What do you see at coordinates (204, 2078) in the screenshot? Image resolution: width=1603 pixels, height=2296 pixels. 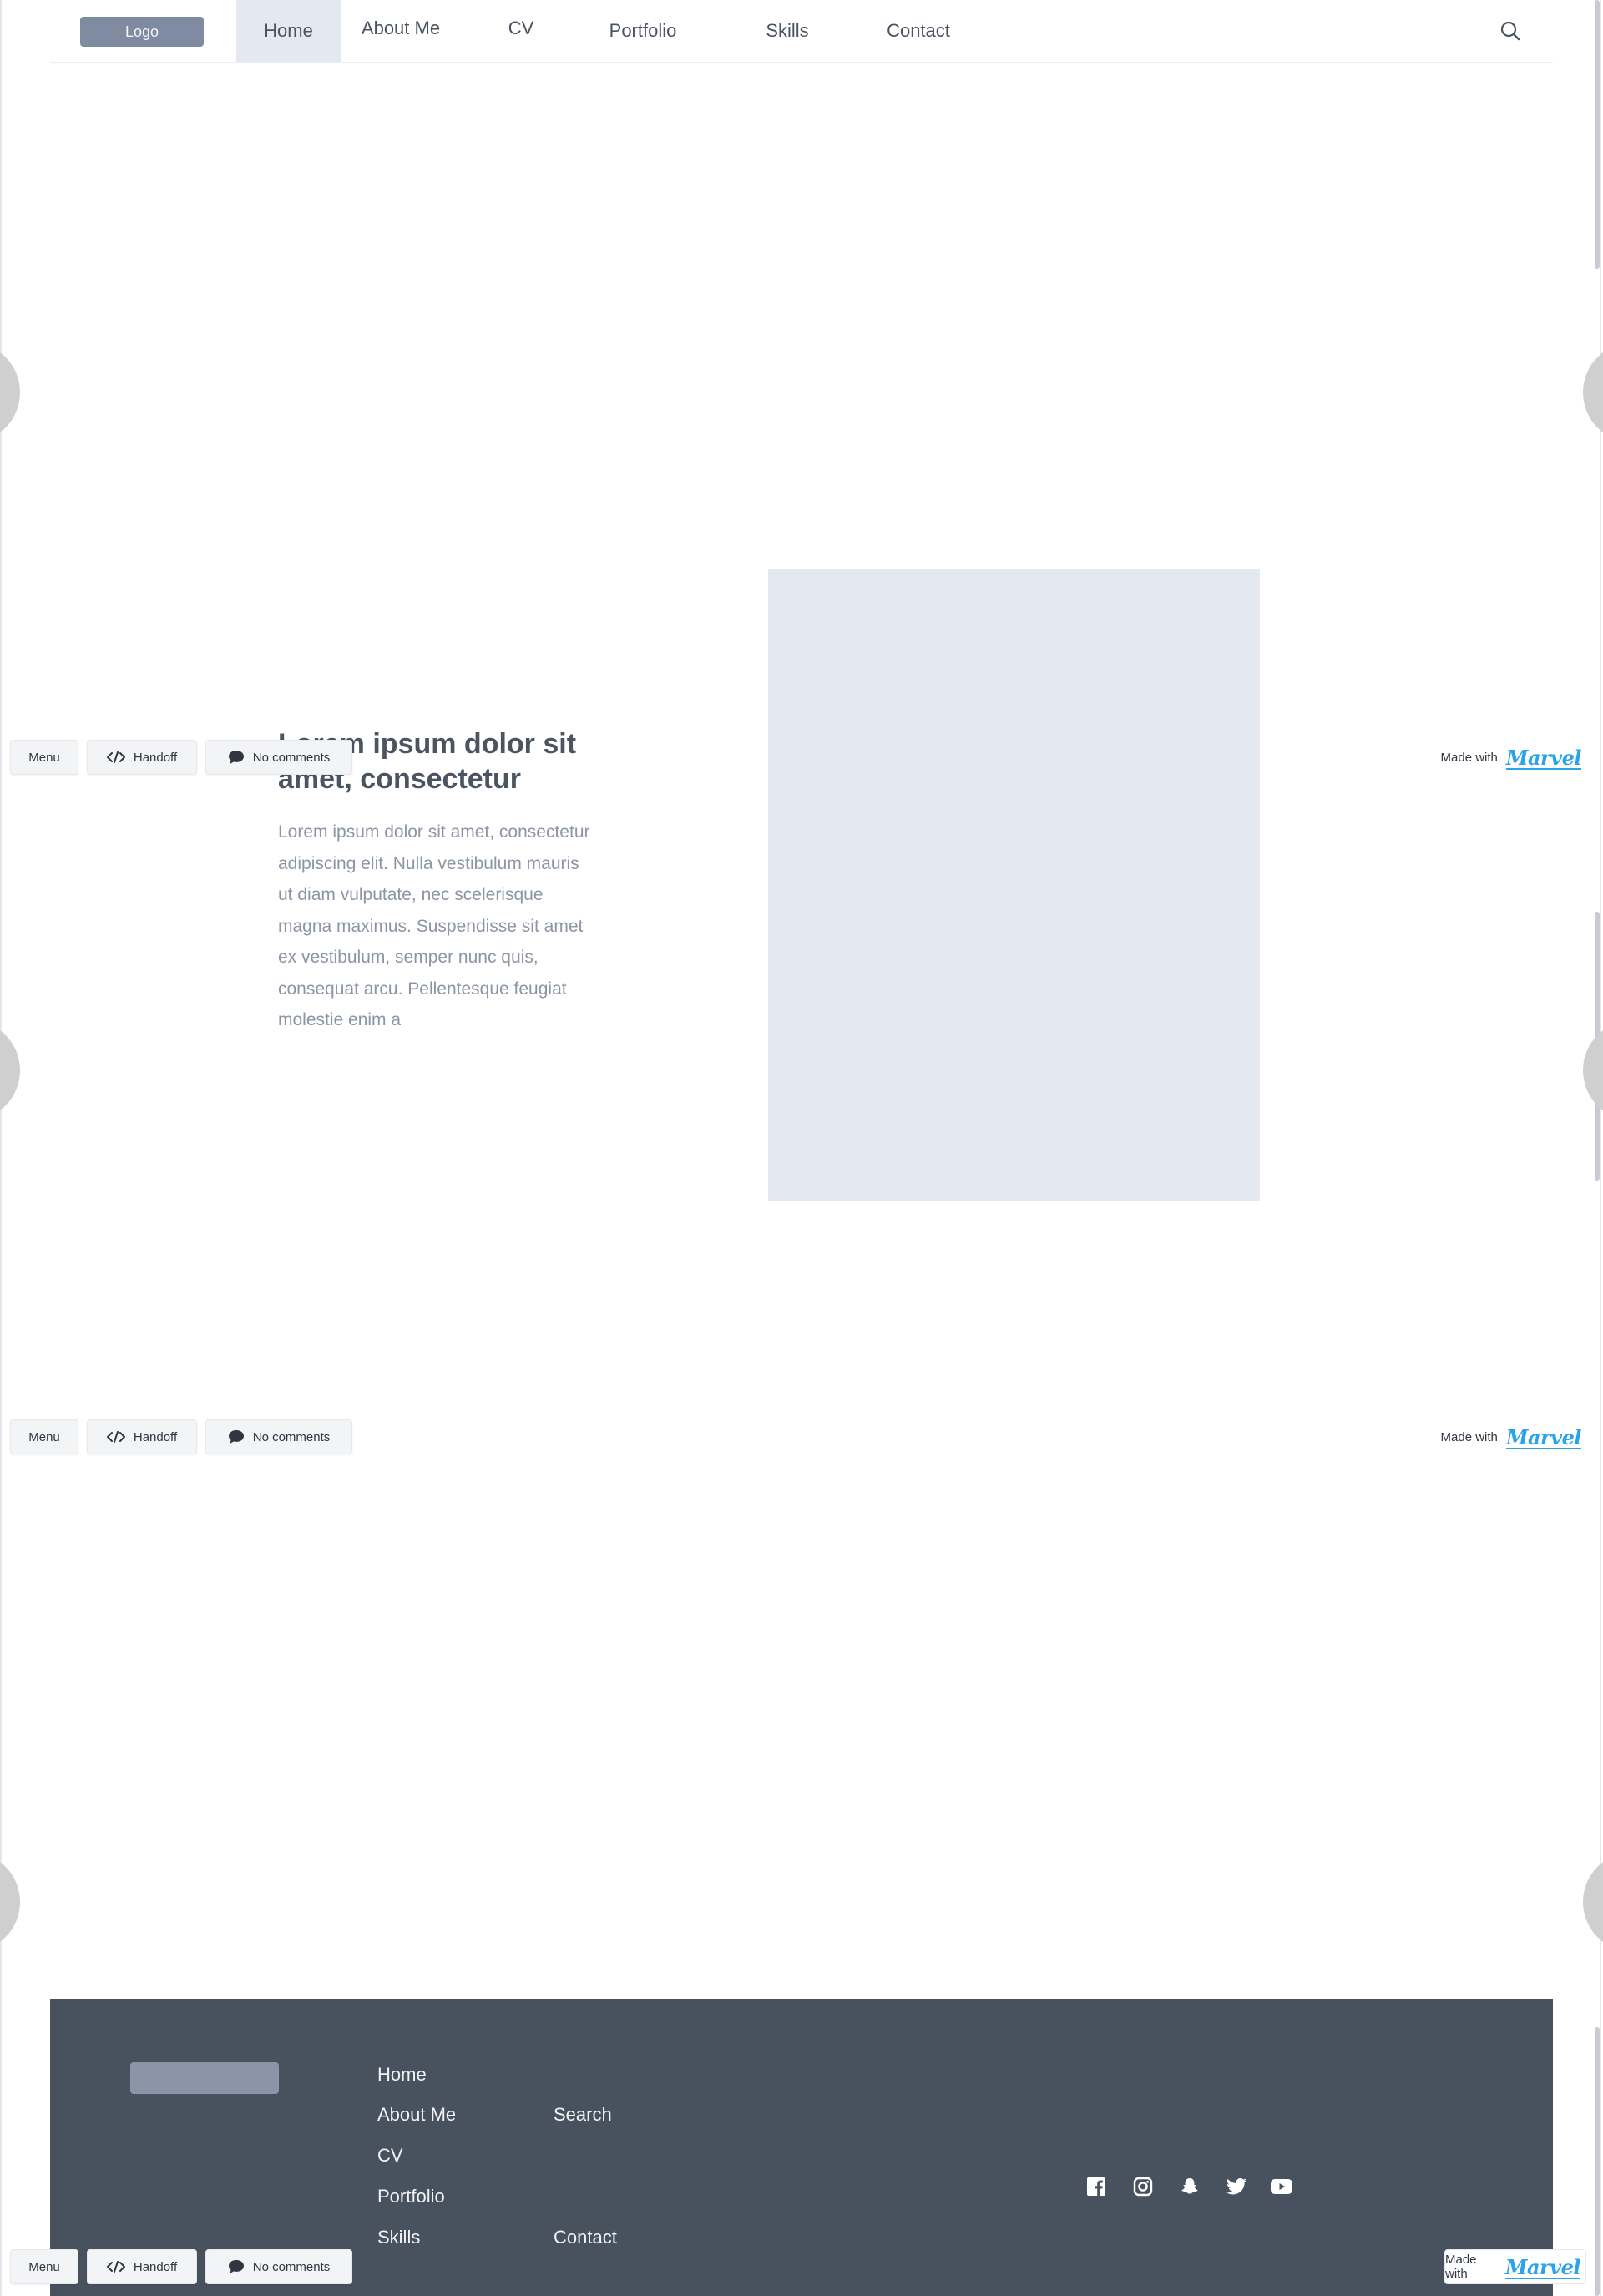 I see `footer-logo` at bounding box center [204, 2078].